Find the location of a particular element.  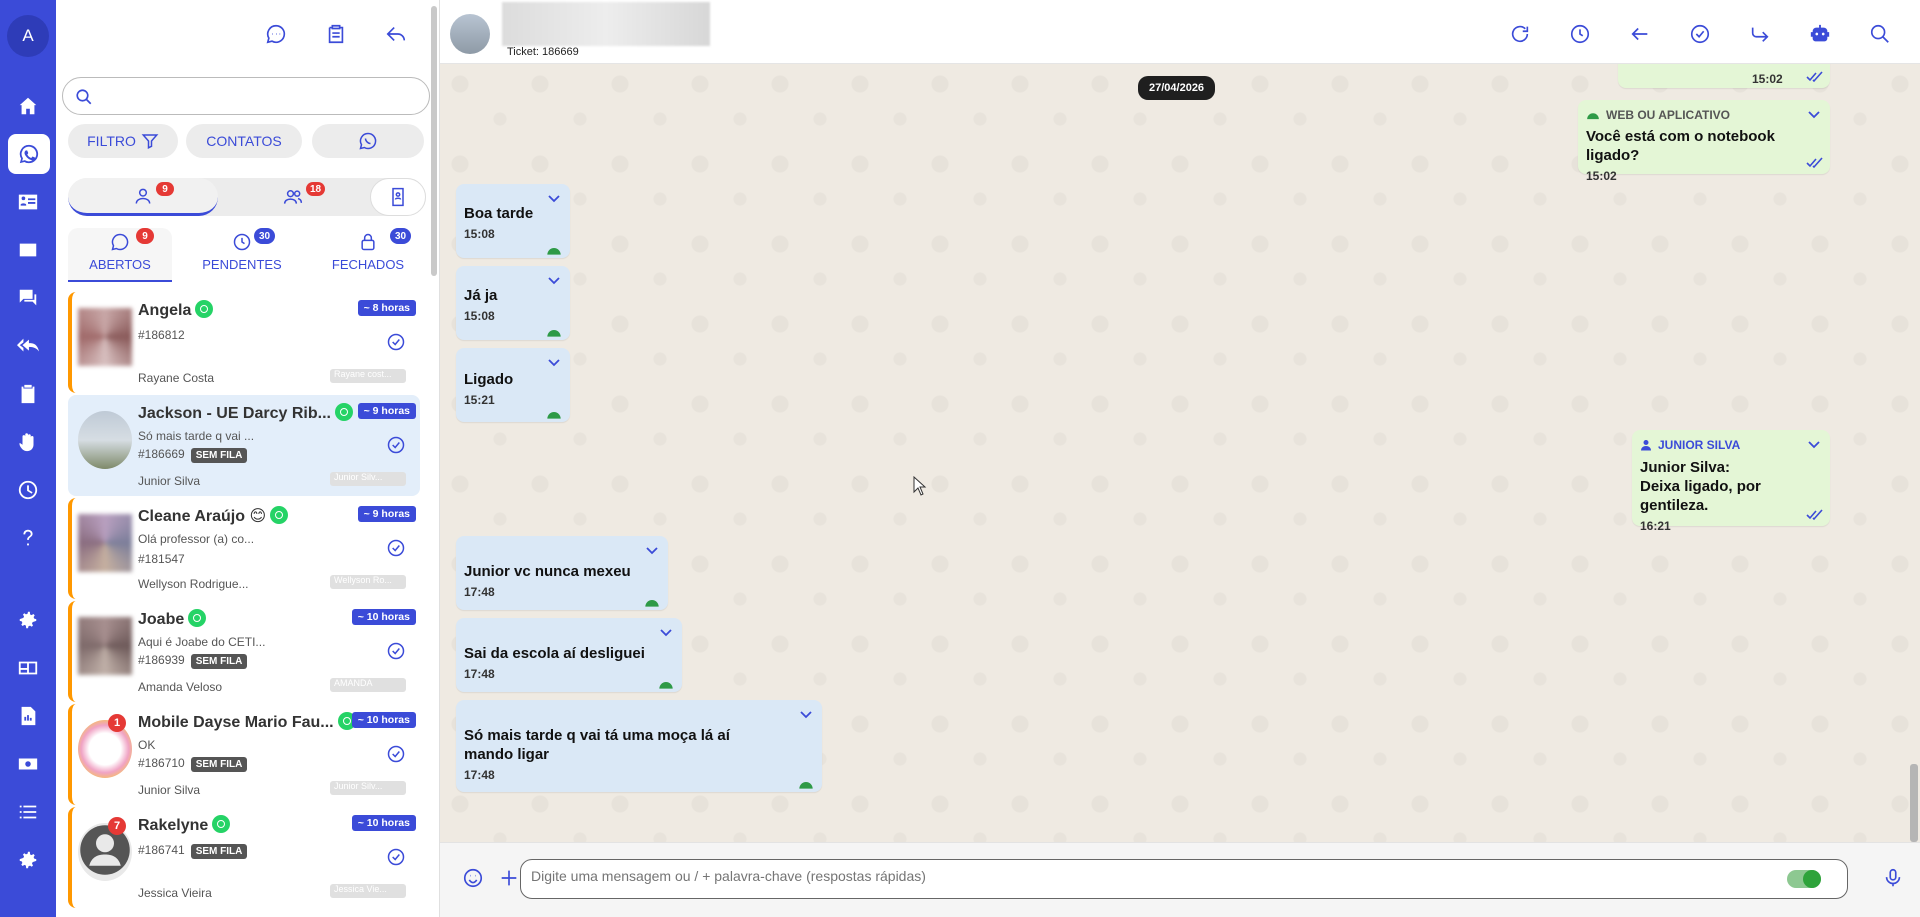

tab-count-badge: 30 is located at coordinates (401, 236).